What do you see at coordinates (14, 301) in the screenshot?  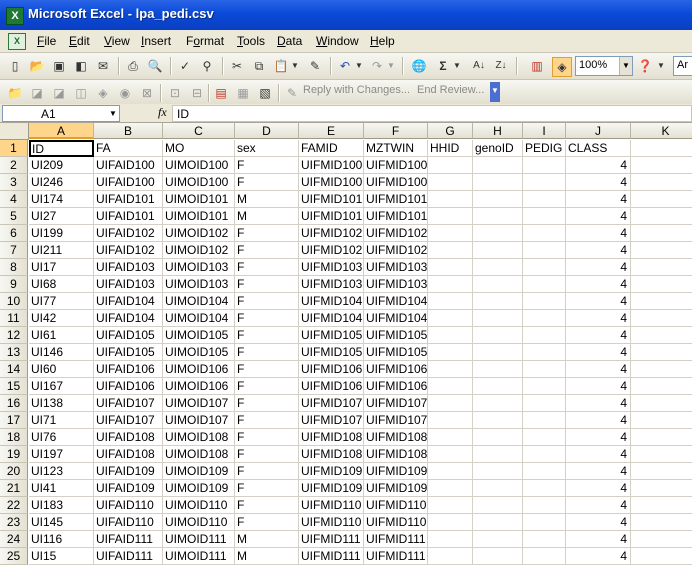 I see `row-header: 10` at bounding box center [14, 301].